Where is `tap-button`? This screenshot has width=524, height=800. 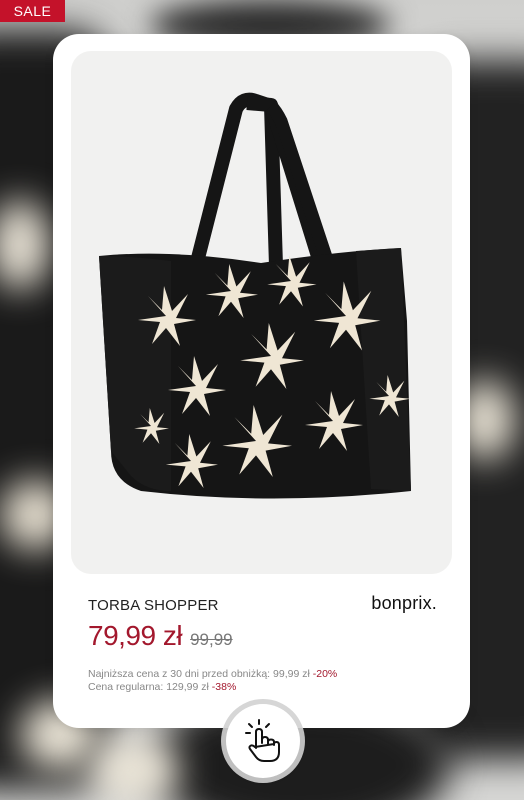
tap-button is located at coordinates (263, 741).